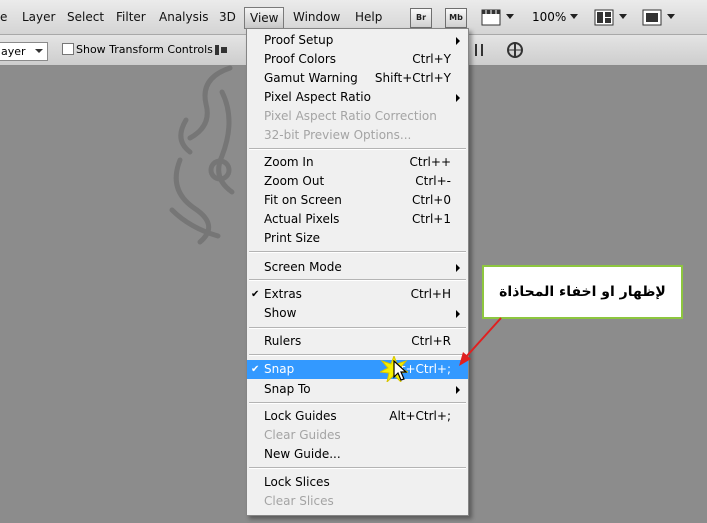 Image resolution: width=707 pixels, height=523 pixels. What do you see at coordinates (412, 78) in the screenshot?
I see `menu-item-shortcut: Shift+Ctrl+Y` at bounding box center [412, 78].